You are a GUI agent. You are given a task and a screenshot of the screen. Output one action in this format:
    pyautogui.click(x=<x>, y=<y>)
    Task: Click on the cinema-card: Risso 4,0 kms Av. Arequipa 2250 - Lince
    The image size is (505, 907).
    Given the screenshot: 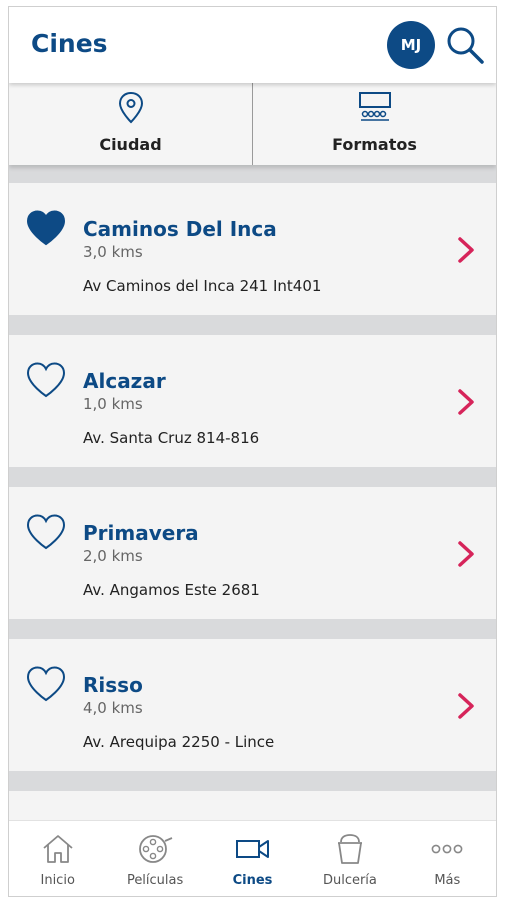 What is the action you would take?
    pyautogui.click(x=252, y=705)
    